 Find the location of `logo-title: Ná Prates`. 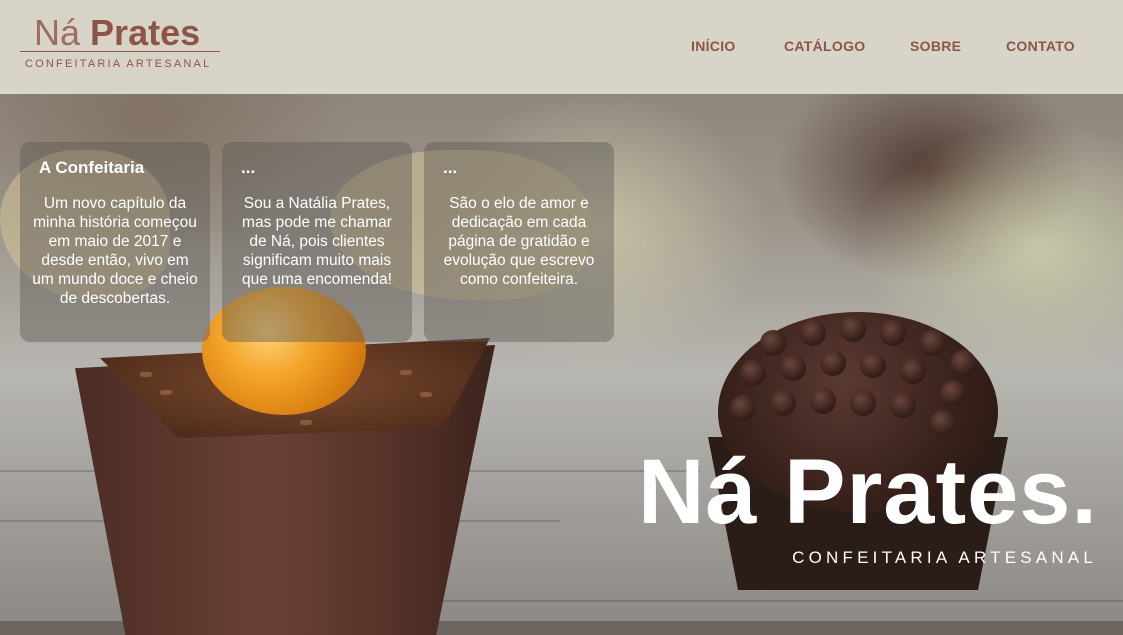

logo-title: Ná Prates is located at coordinates (117, 33).